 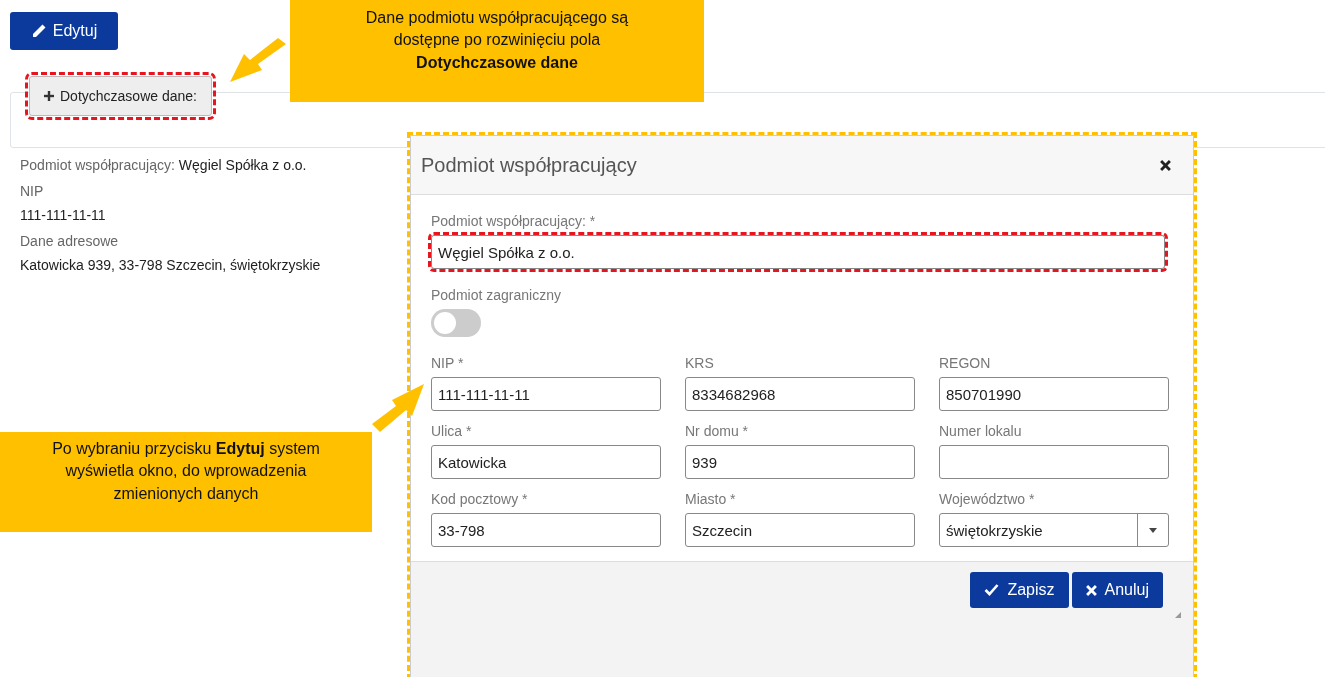 What do you see at coordinates (497, 51) in the screenshot?
I see `callout-note: Dane podmiotu współpracującego są dostępne po rozwinięciu pola Dotychczasowe dane` at bounding box center [497, 51].